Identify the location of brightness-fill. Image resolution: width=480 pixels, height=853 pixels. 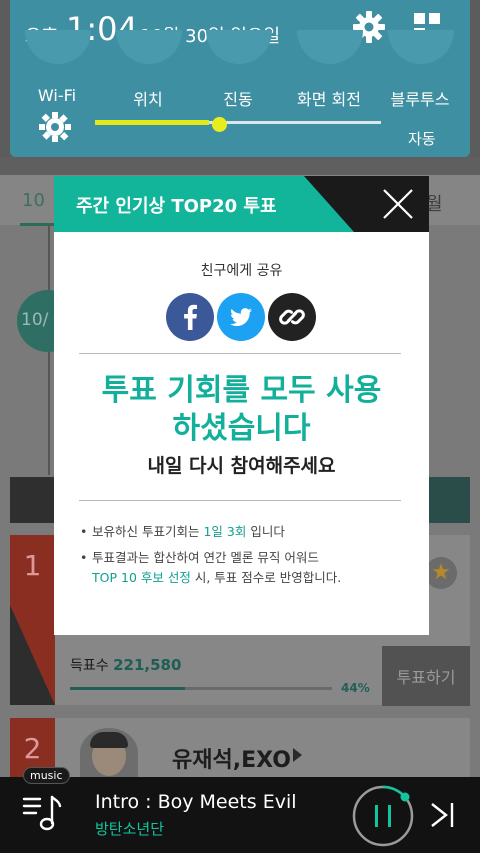
(152, 122).